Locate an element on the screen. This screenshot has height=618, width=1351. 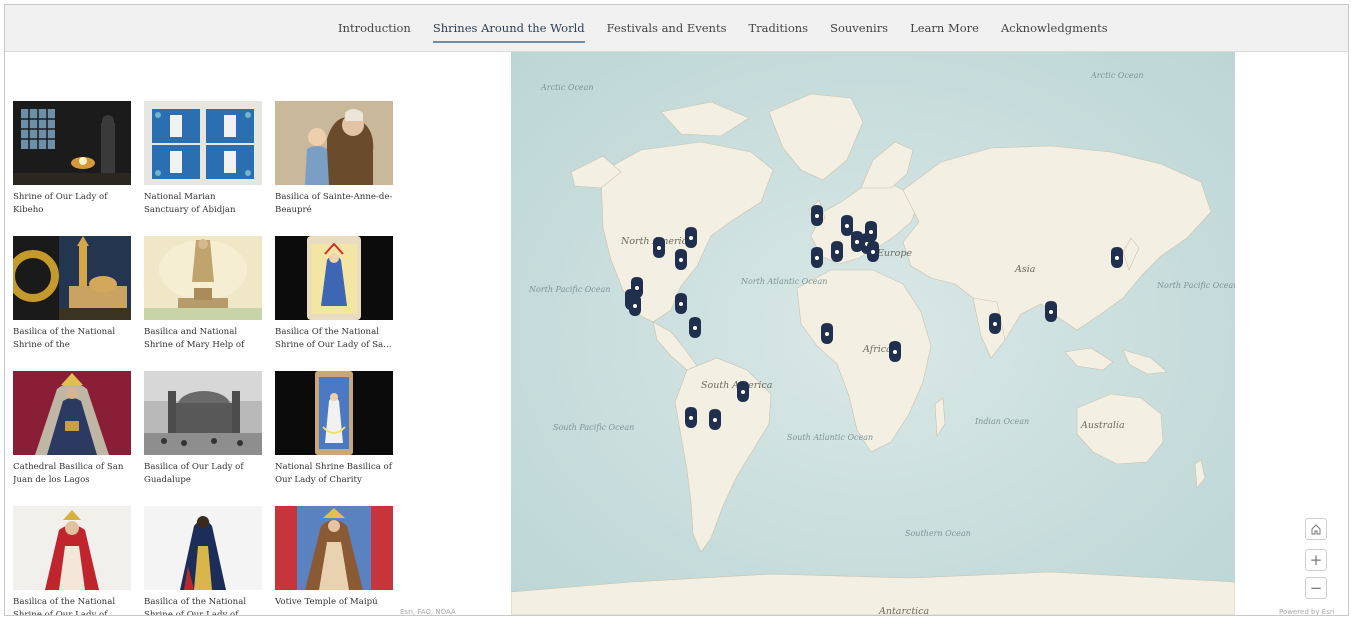
tab-shrines-around-the-world: Shrines Around the World is located at coordinates (508, 32).